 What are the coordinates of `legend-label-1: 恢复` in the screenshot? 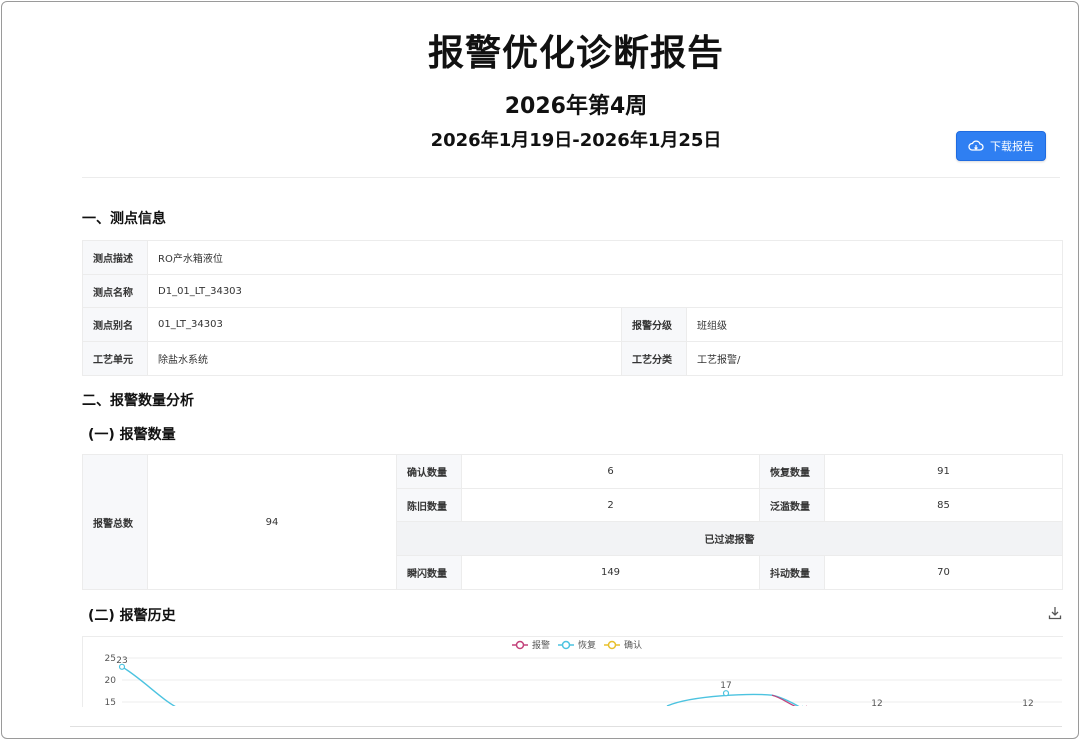 It's located at (587, 645).